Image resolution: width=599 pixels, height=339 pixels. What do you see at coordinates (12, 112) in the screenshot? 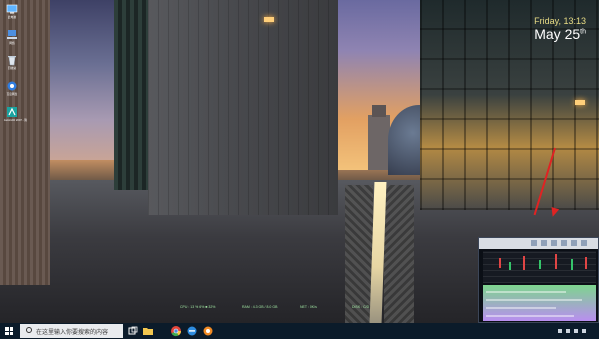
I see `autocad-icon` at bounding box center [12, 112].